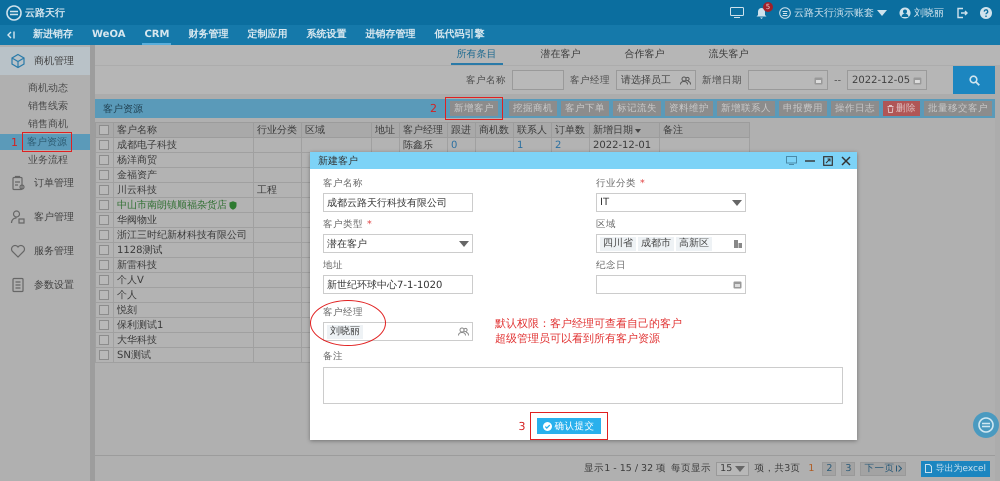 The image size is (1000, 481). What do you see at coordinates (899, 468) in the screenshot?
I see `last-page-icon` at bounding box center [899, 468].